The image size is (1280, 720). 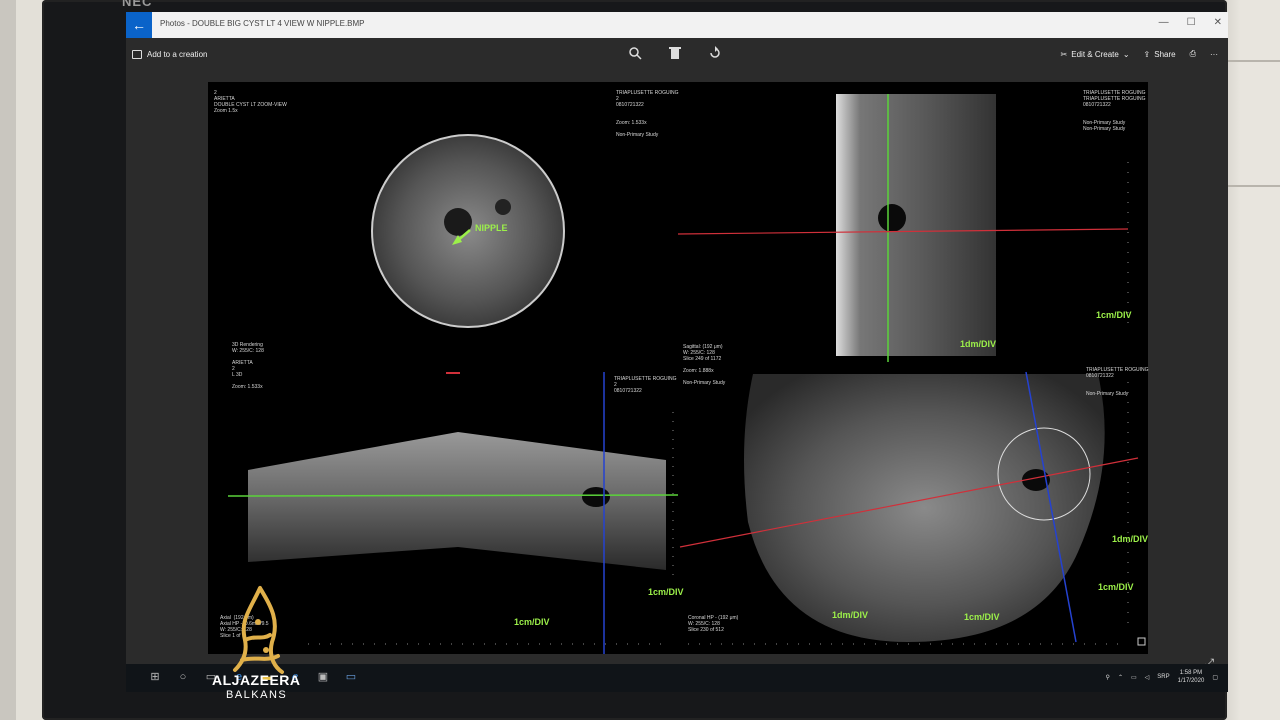 What do you see at coordinates (1165, 54) in the screenshot?
I see `share-label: Share` at bounding box center [1165, 54].